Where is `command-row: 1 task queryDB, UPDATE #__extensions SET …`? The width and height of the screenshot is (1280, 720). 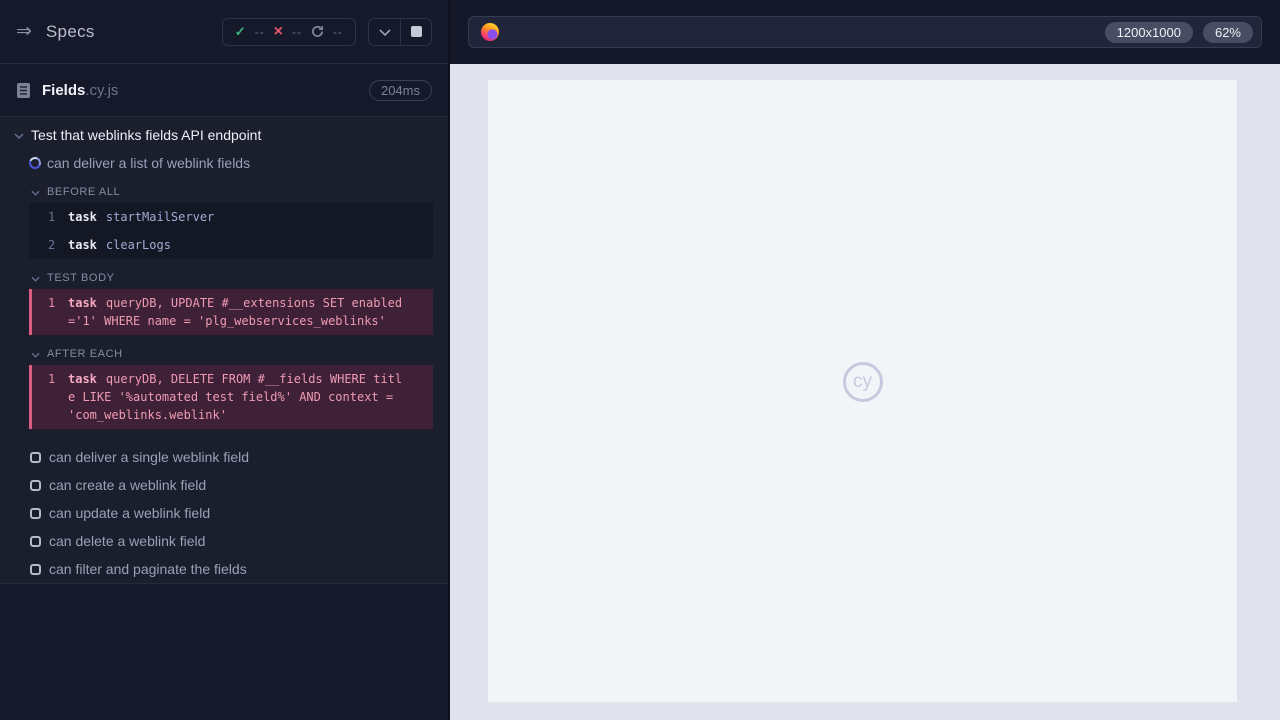
command-row: 1 task queryDB, UPDATE #__extensions SET … is located at coordinates (232, 312).